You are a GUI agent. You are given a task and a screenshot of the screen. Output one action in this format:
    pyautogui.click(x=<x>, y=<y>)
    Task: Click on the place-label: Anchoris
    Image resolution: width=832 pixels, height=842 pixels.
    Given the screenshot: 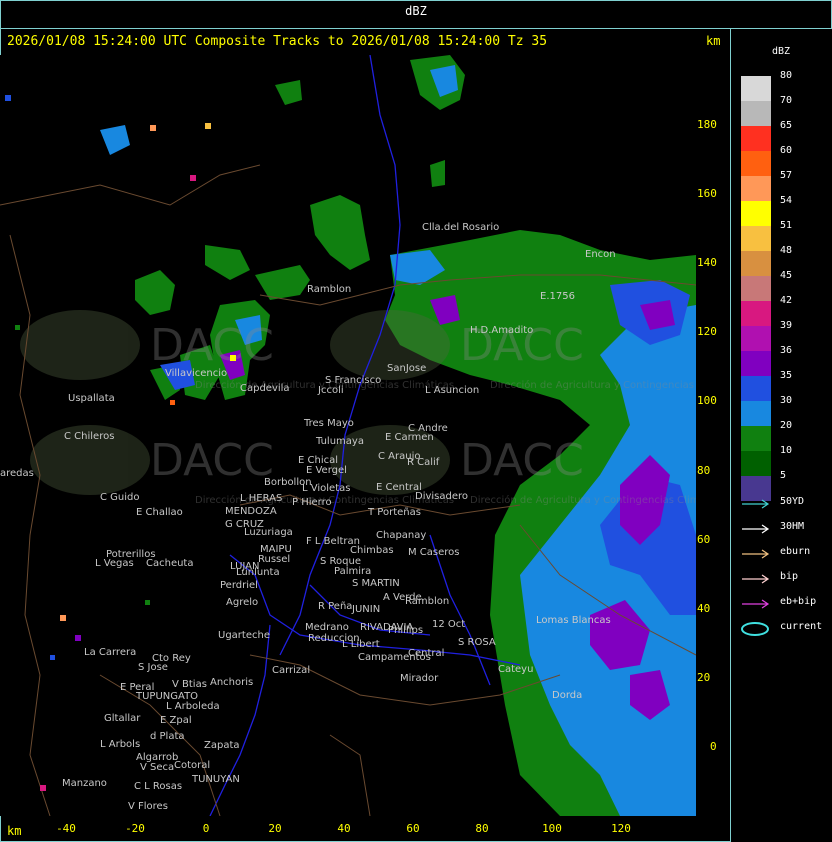 What is the action you would take?
    pyautogui.click(x=231, y=682)
    